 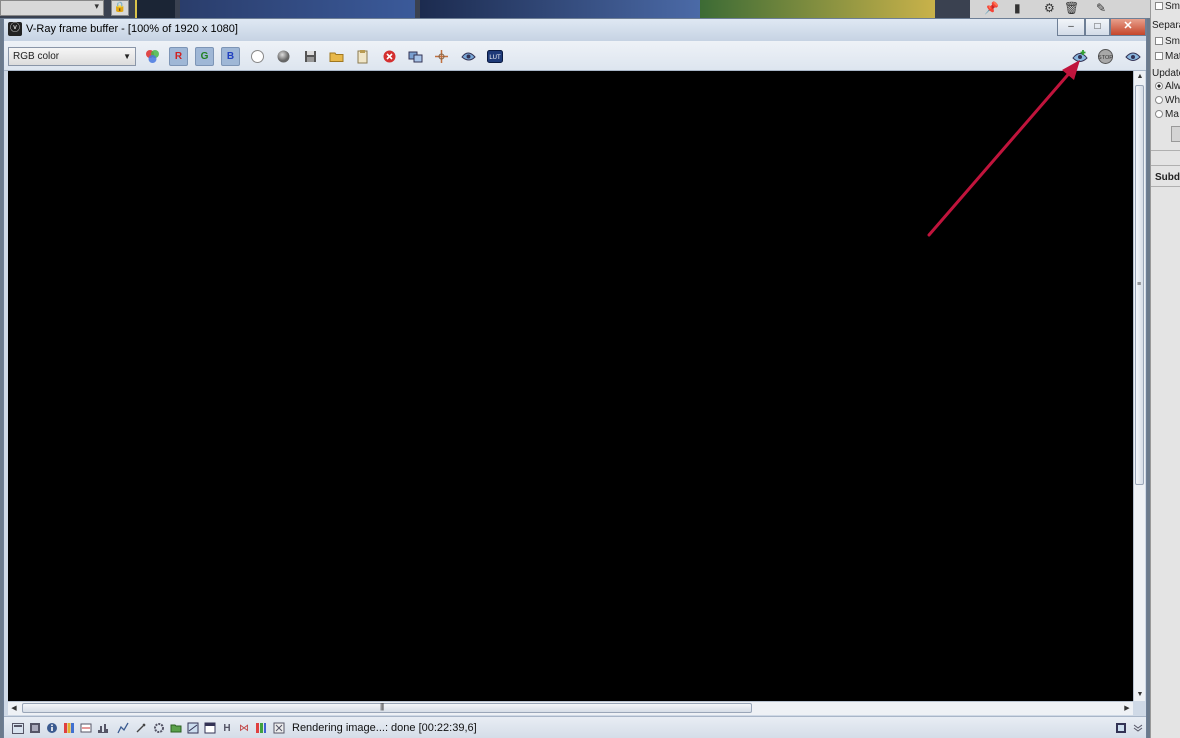 What do you see at coordinates (1172, 100) in the screenshot?
I see `side-label: Wh` at bounding box center [1172, 100].